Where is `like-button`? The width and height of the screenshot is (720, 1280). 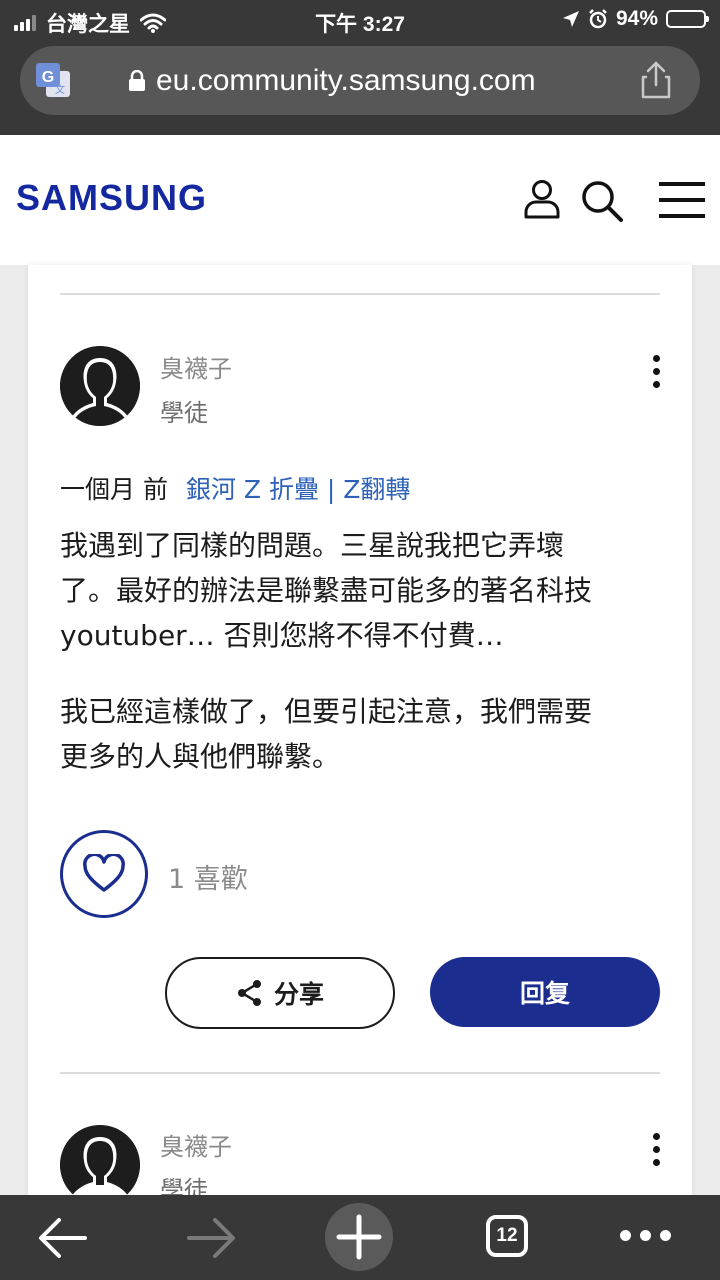 like-button is located at coordinates (104, 874).